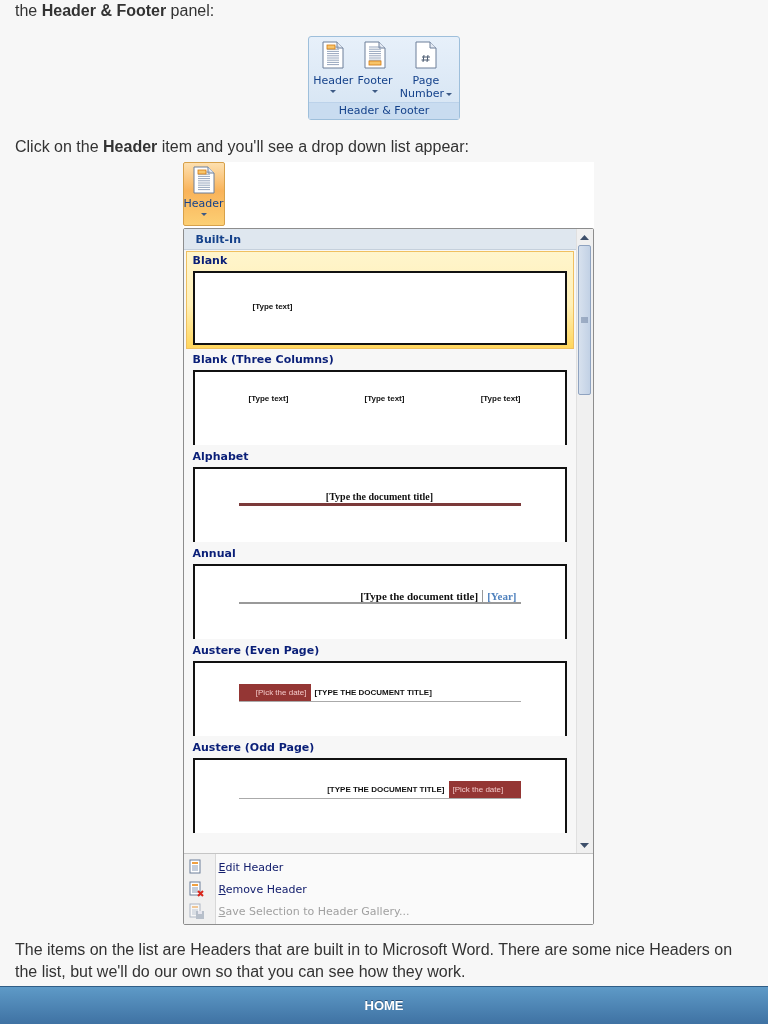  Describe the element at coordinates (388, 867) in the screenshot. I see `menu-item: Edit Header` at that location.